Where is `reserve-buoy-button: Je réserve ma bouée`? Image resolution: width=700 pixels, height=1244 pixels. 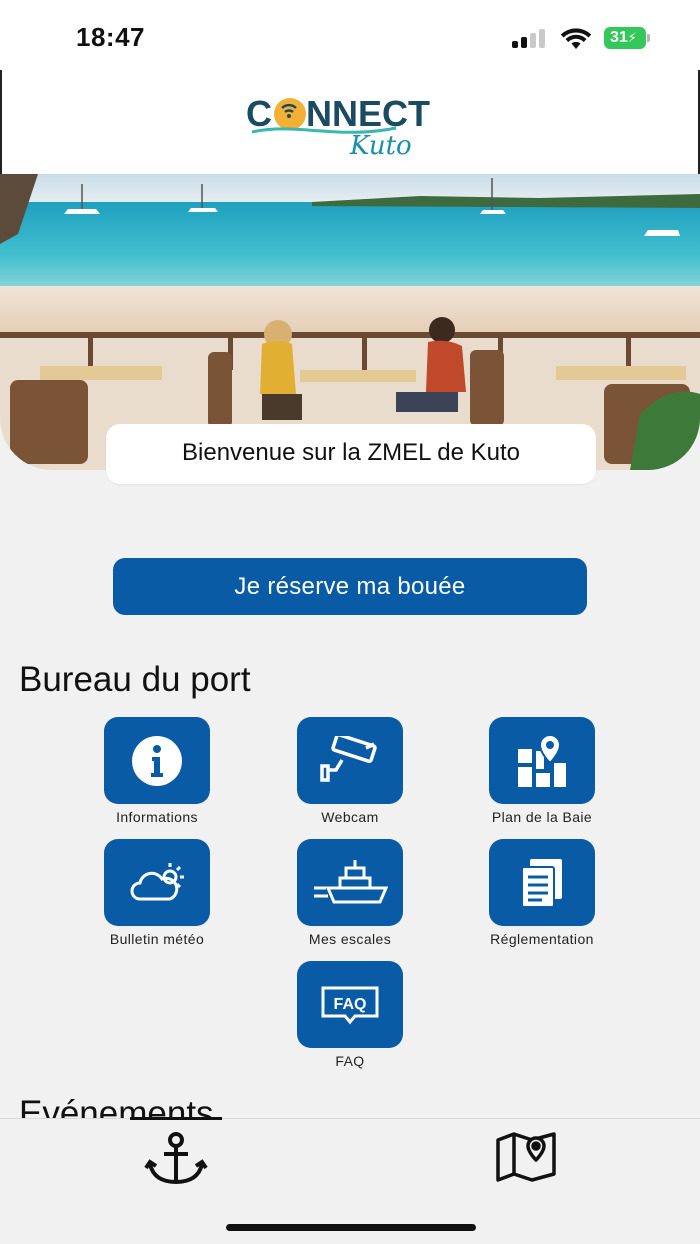 reserve-buoy-button: Je réserve ma bouée is located at coordinates (350, 586).